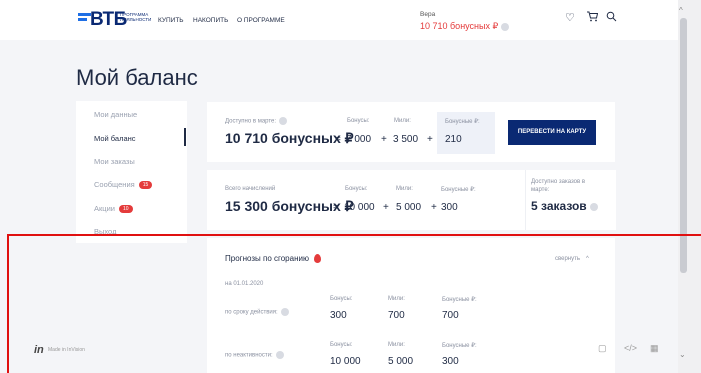 The width and height of the screenshot is (701, 373). What do you see at coordinates (453, 139) in the screenshot?
I see `rub-value: 210` at bounding box center [453, 139].